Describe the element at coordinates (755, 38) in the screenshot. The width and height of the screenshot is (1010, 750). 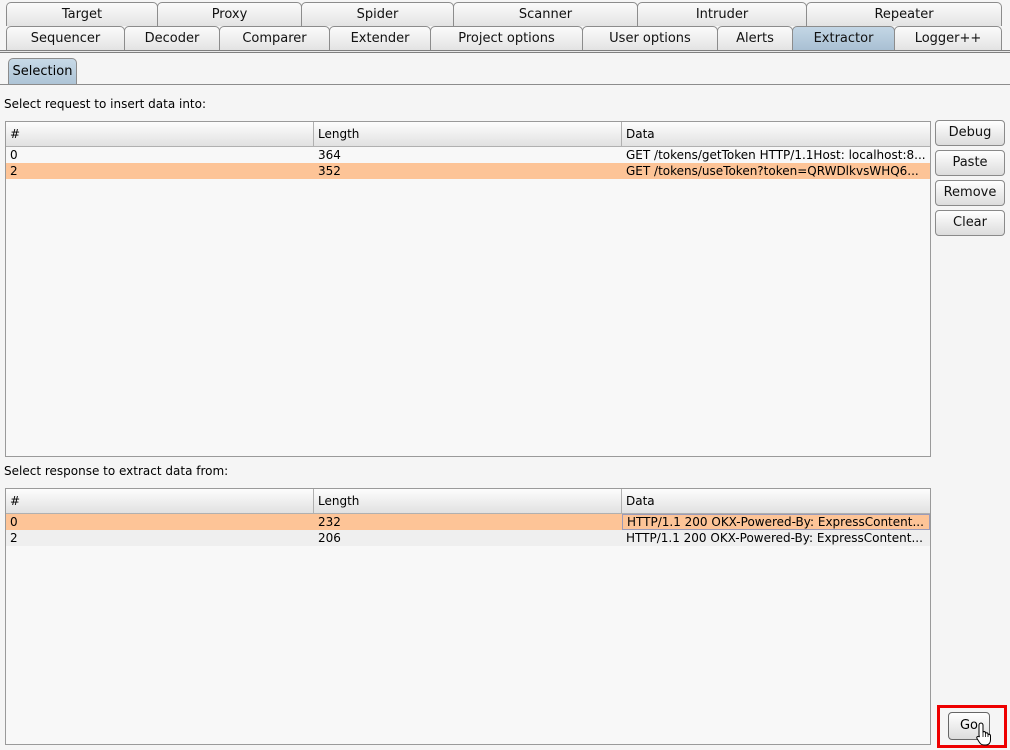
I see `tab-alerts: Alerts` at that location.